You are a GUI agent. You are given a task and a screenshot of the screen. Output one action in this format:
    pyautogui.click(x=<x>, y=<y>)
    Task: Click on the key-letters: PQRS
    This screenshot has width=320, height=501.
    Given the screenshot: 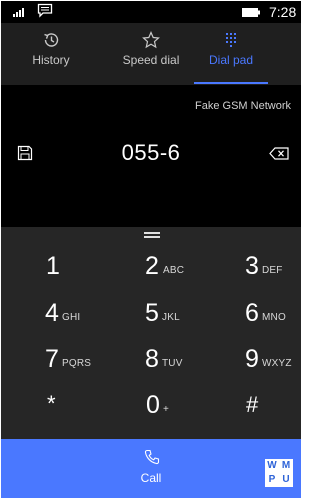 What is the action you would take?
    pyautogui.click(x=77, y=363)
    